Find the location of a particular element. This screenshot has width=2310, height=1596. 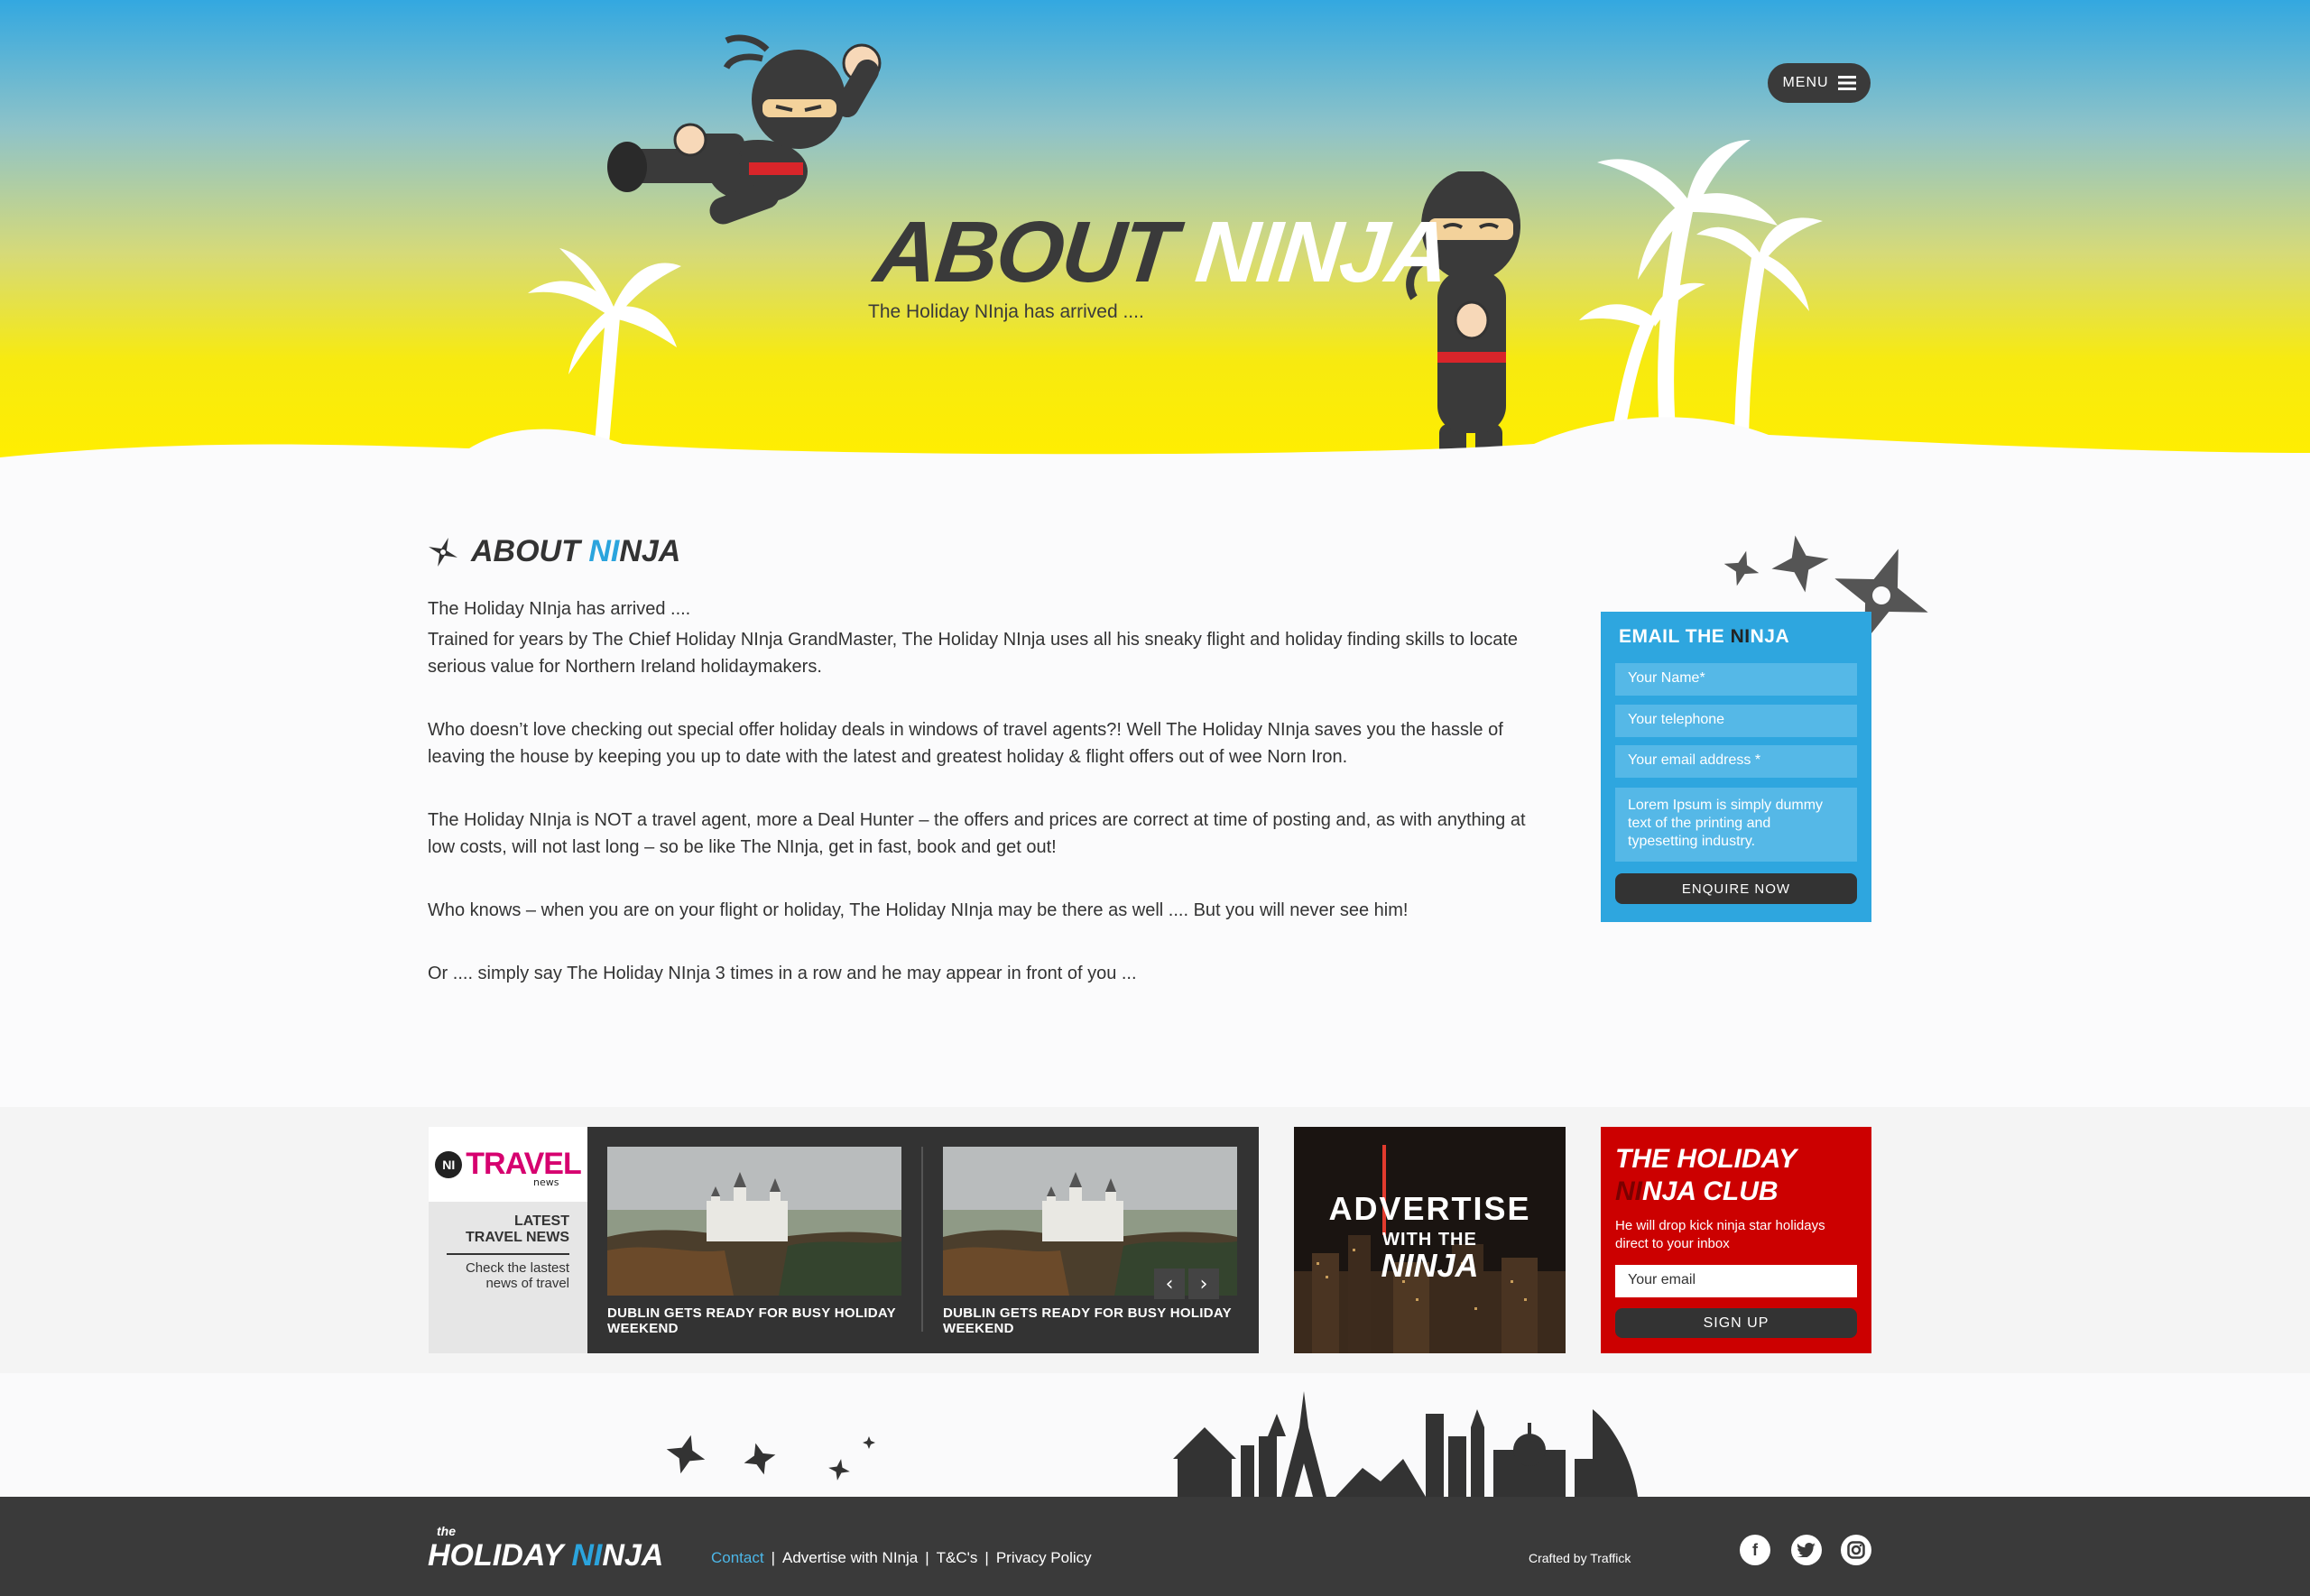

menu-label: MENU is located at coordinates (1805, 82).